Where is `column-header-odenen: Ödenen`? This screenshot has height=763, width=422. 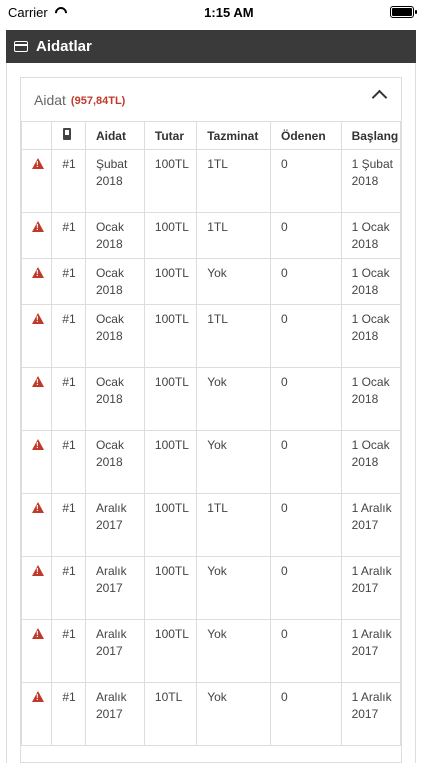
column-header-odenen: Ödenen is located at coordinates (306, 135).